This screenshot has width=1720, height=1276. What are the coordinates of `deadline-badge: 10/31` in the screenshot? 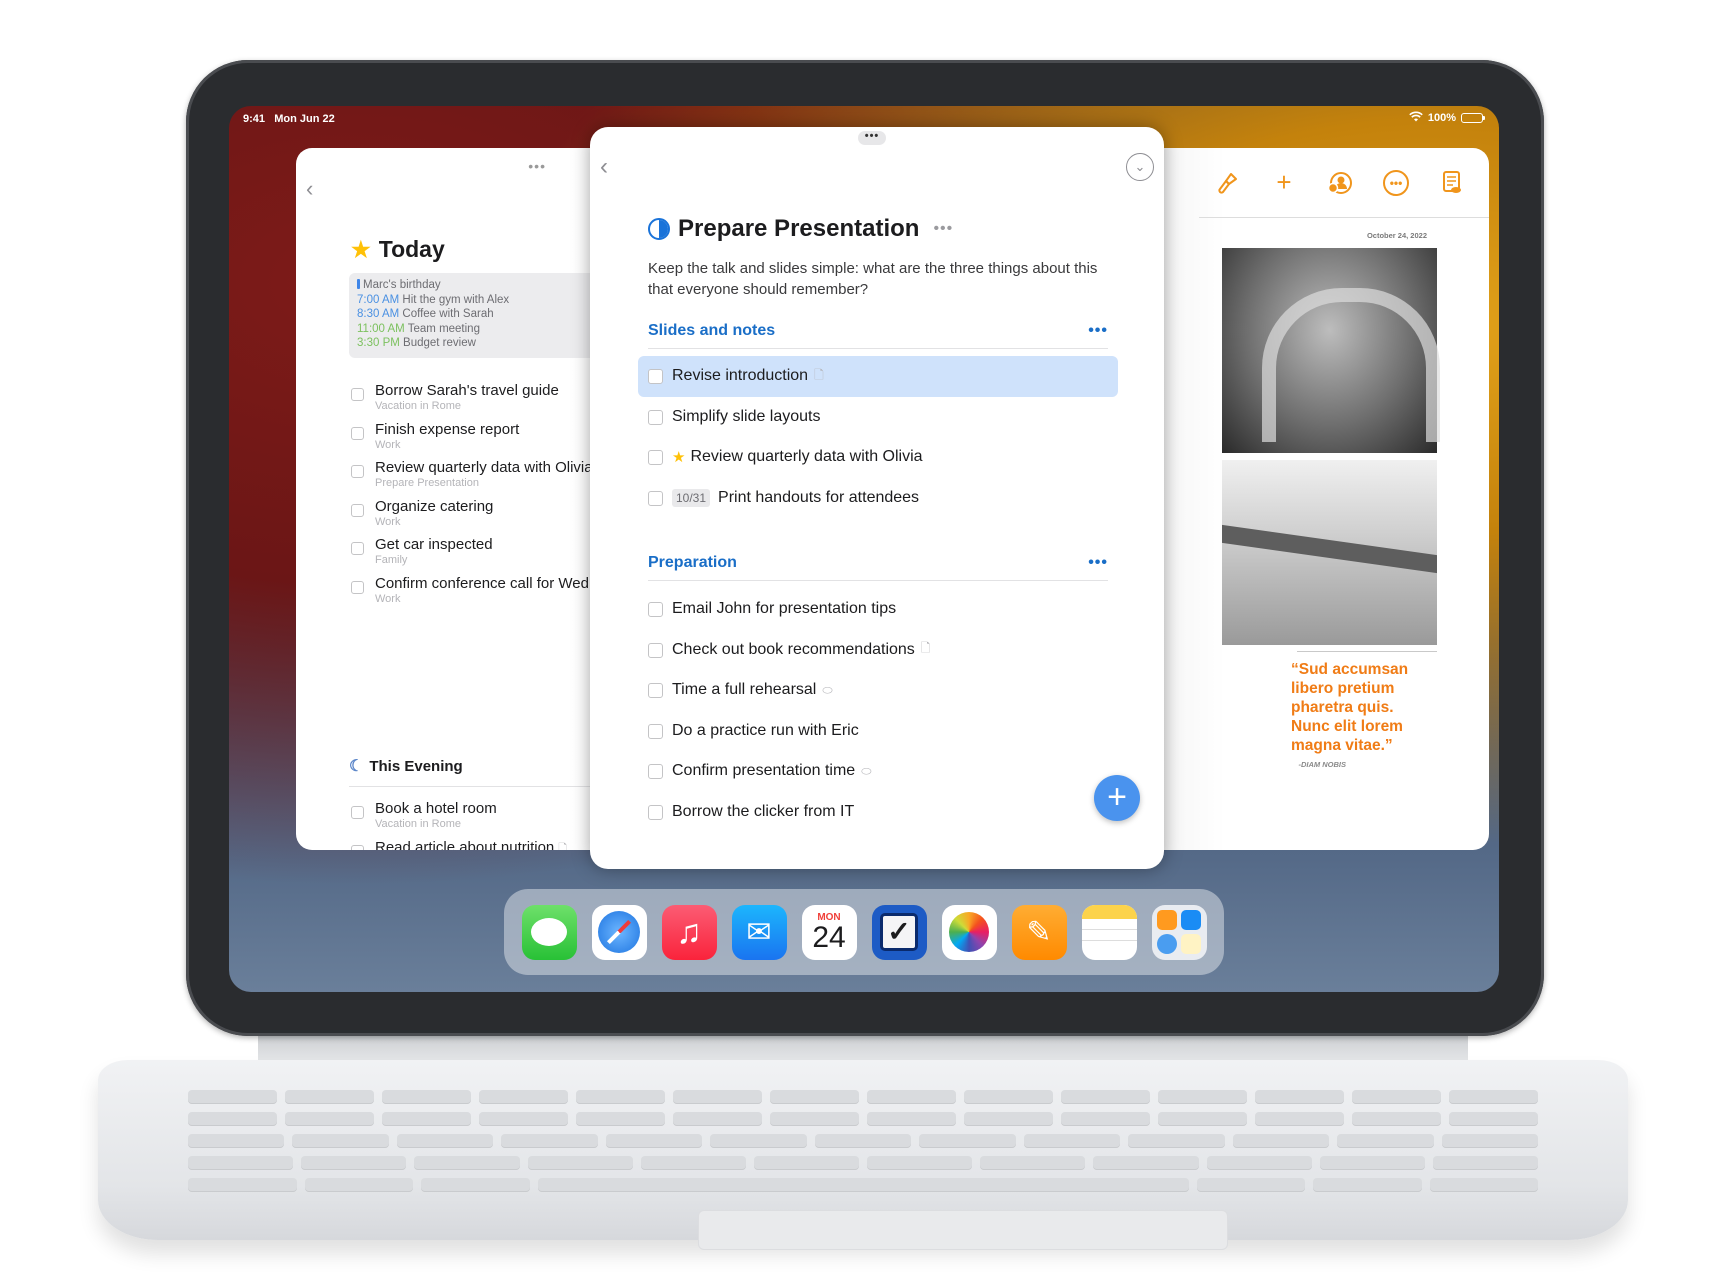 It's located at (691, 497).